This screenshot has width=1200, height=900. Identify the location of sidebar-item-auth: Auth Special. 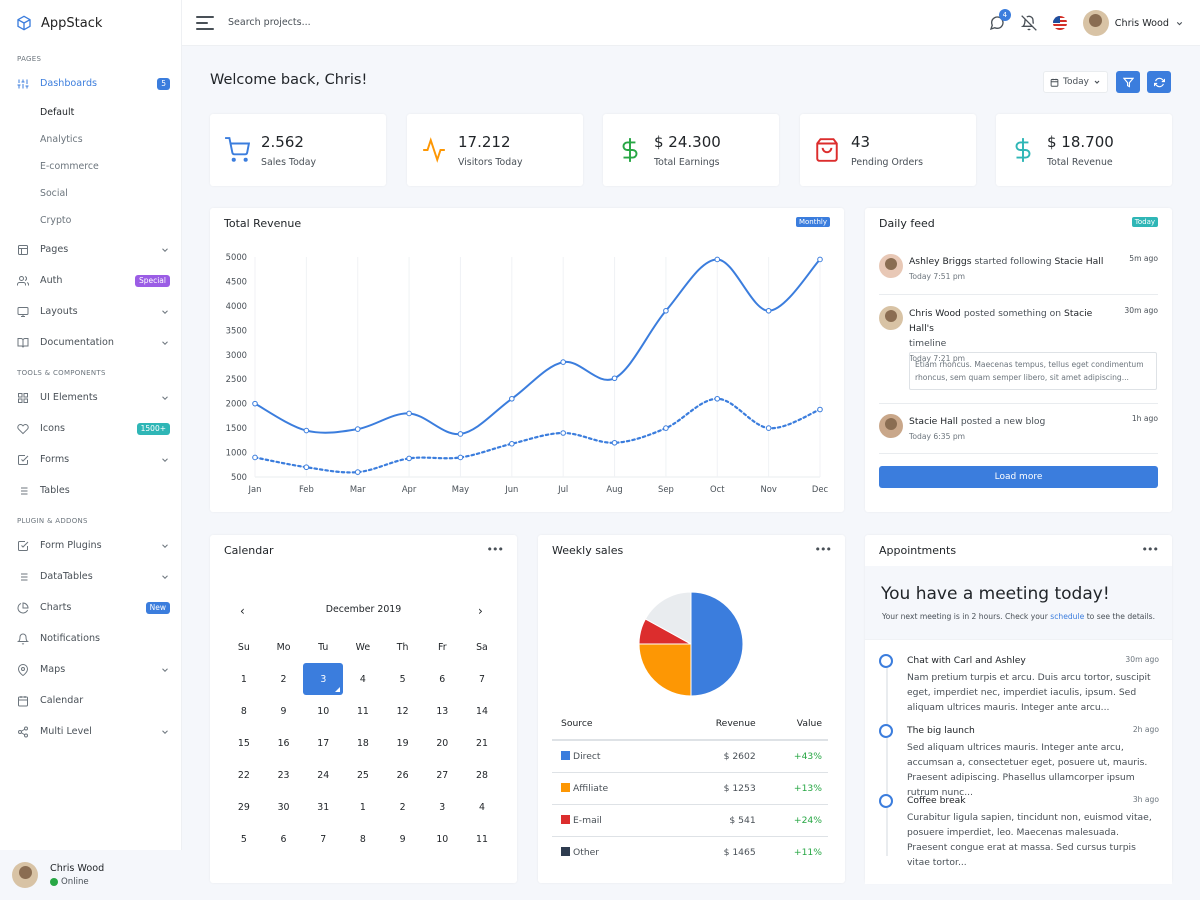
(90, 280).